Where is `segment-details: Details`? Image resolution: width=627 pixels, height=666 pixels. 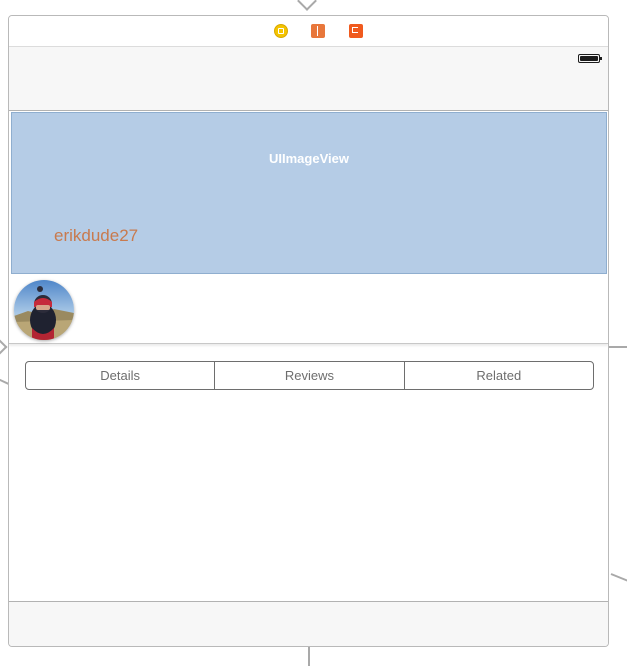 segment-details: Details is located at coordinates (120, 375).